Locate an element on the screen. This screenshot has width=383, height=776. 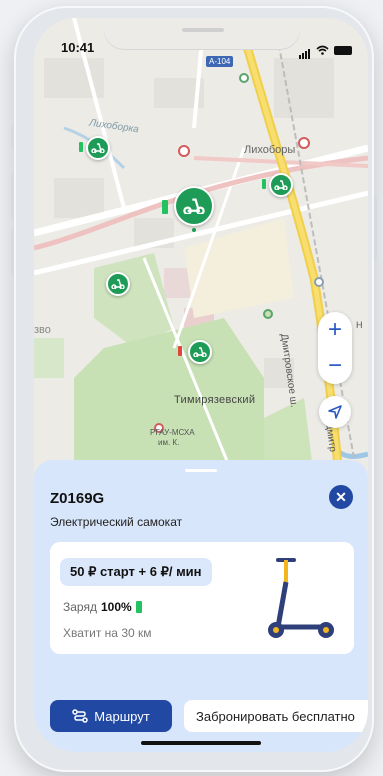
route-button: Маршрут is located at coordinates (111, 716).